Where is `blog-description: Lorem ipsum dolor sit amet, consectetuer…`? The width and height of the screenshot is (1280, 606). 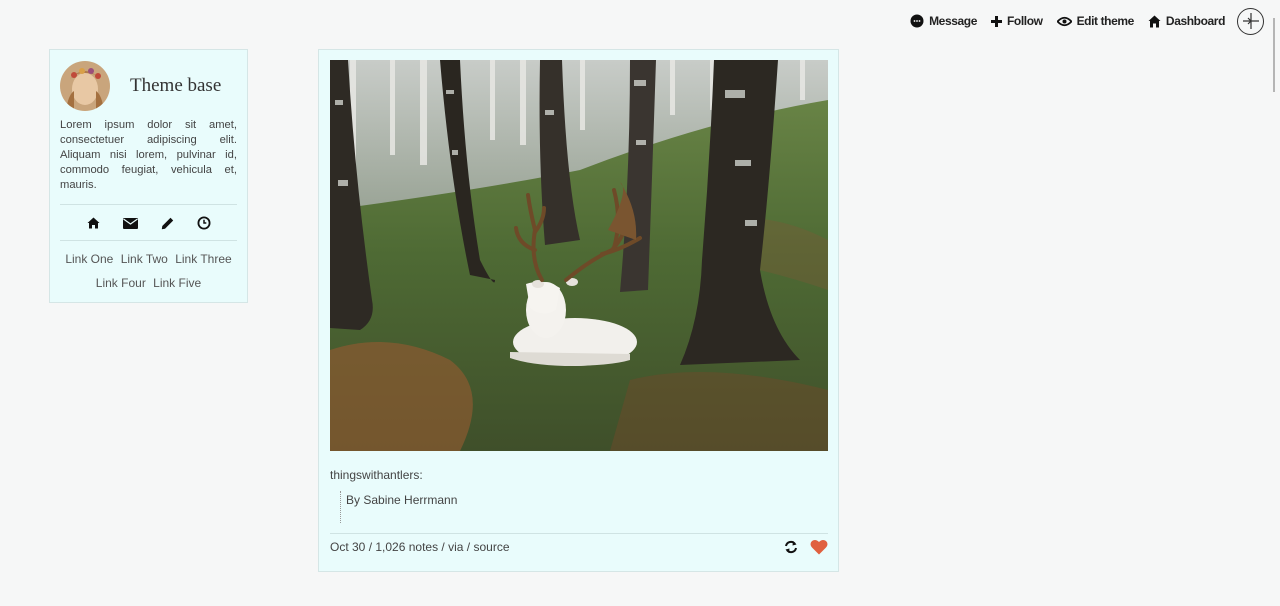 blog-description: Lorem ipsum dolor sit amet, consectetuer… is located at coordinates (148, 155).